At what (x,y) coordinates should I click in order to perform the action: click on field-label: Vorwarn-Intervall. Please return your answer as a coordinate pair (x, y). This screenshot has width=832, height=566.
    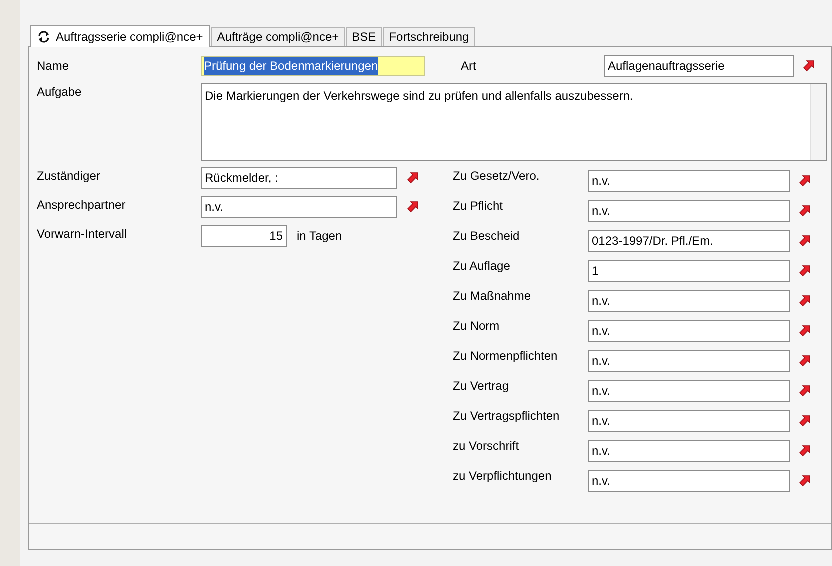
    Looking at the image, I should click on (82, 234).